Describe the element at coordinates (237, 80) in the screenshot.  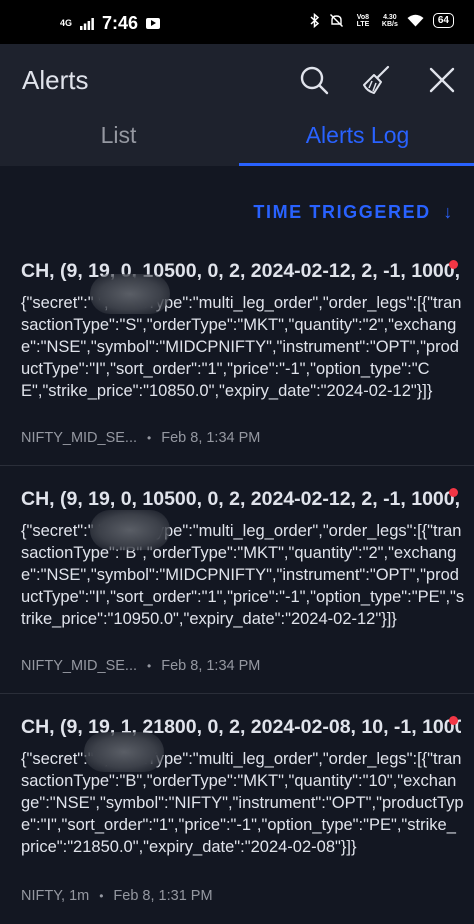
I see `app-bar: Alerts` at that location.